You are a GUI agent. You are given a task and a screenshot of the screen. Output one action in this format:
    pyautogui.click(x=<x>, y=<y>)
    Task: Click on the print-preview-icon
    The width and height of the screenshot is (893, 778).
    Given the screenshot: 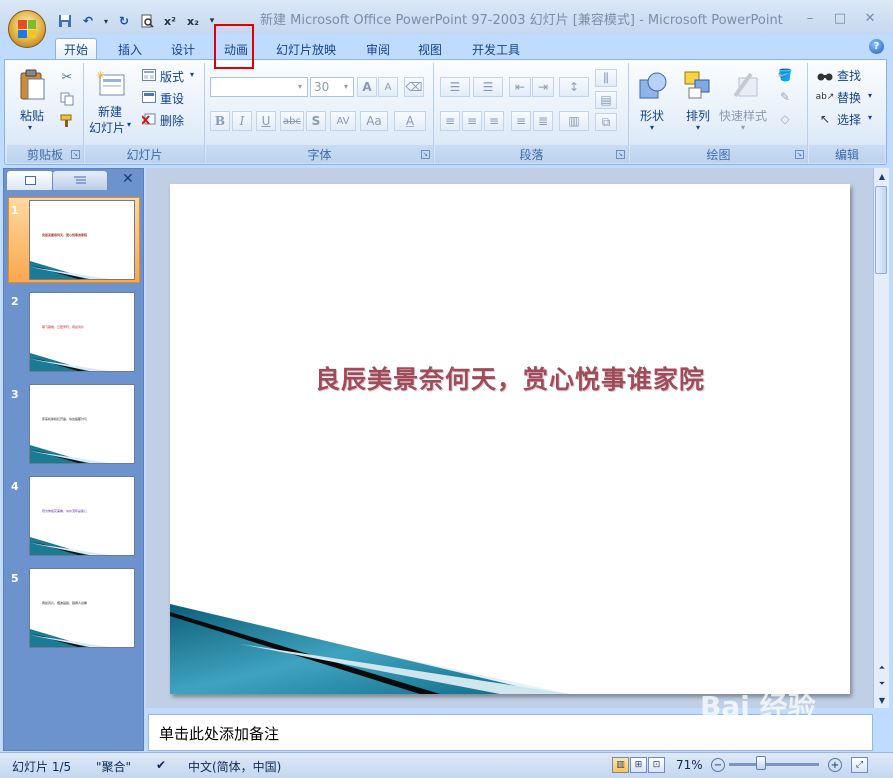 What is the action you would take?
    pyautogui.click(x=147, y=21)
    